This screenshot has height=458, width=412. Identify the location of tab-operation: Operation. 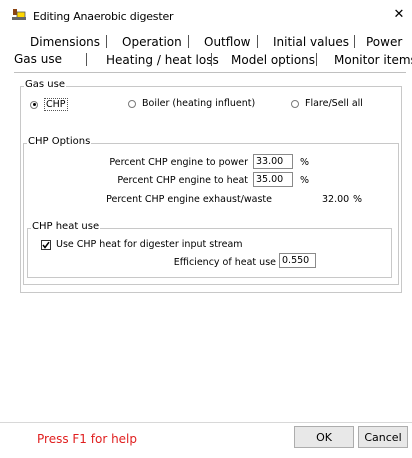
(152, 42).